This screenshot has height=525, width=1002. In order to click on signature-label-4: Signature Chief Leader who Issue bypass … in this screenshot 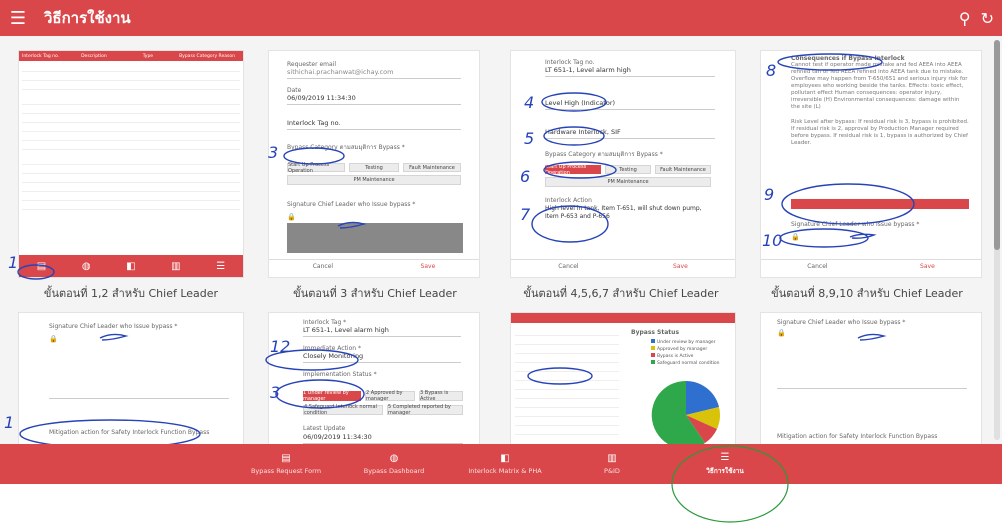, I will do `click(855, 224)`.